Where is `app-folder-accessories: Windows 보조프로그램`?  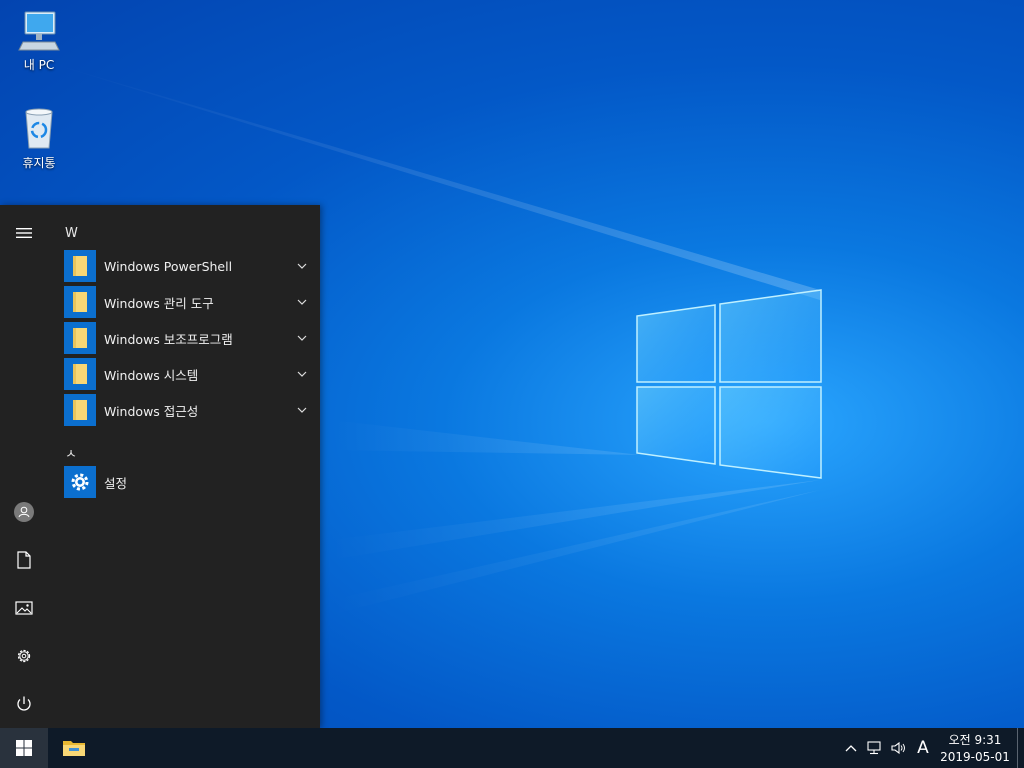 app-folder-accessories: Windows 보조프로그램 is located at coordinates (188, 338).